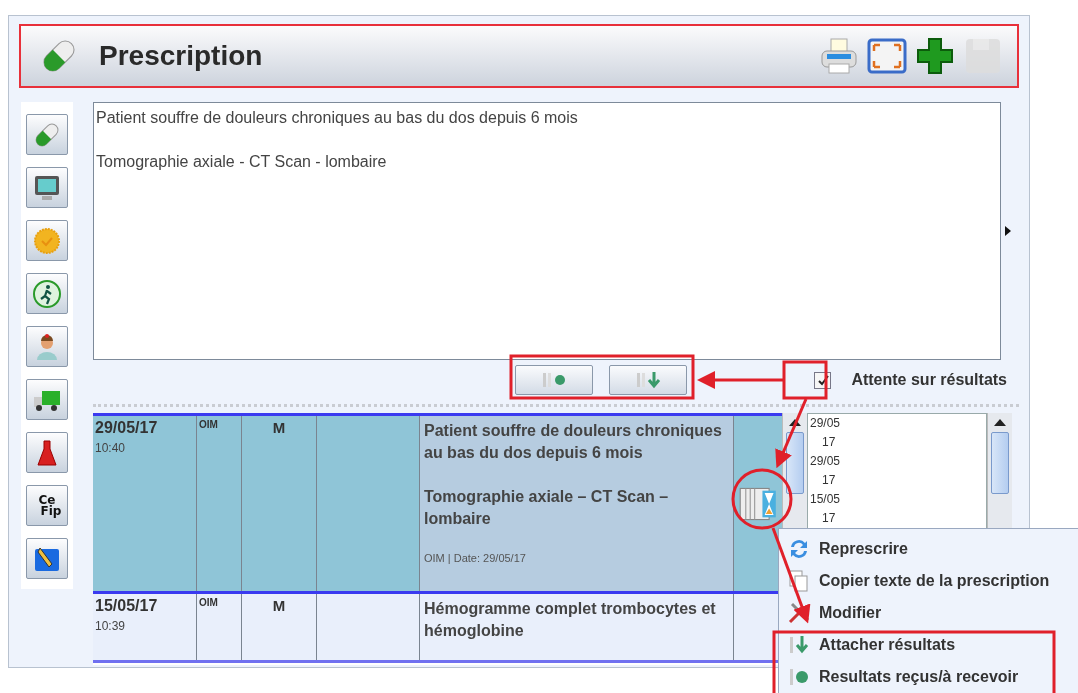 The image size is (1078, 693). Describe the element at coordinates (47, 452) in the screenshot. I see `flask-button` at that location.